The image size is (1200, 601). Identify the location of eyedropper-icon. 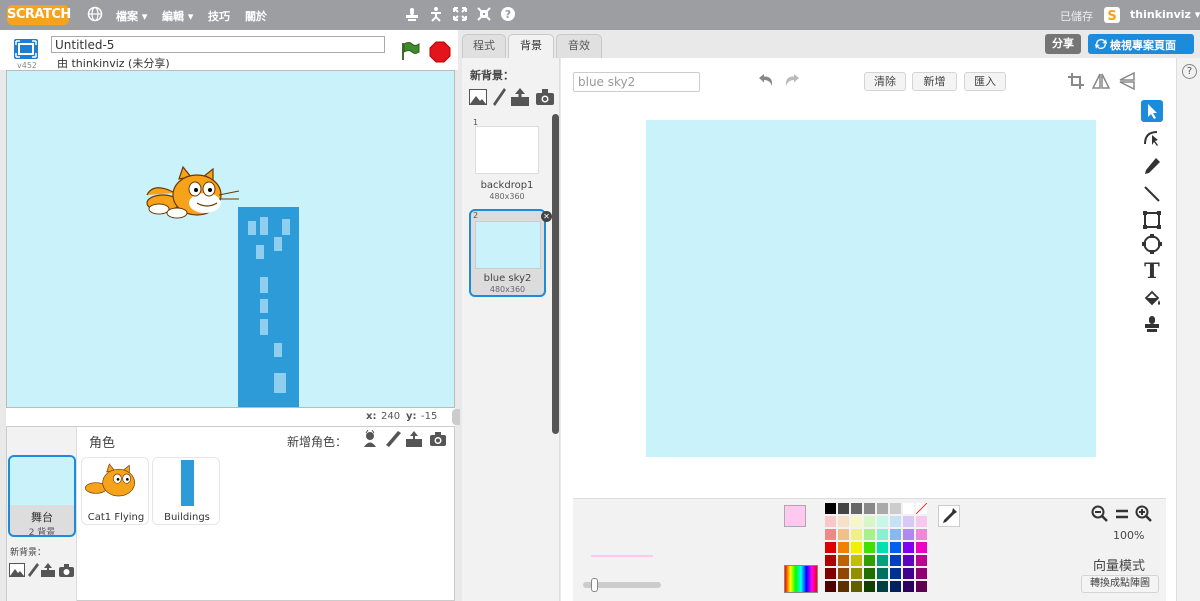
(949, 516).